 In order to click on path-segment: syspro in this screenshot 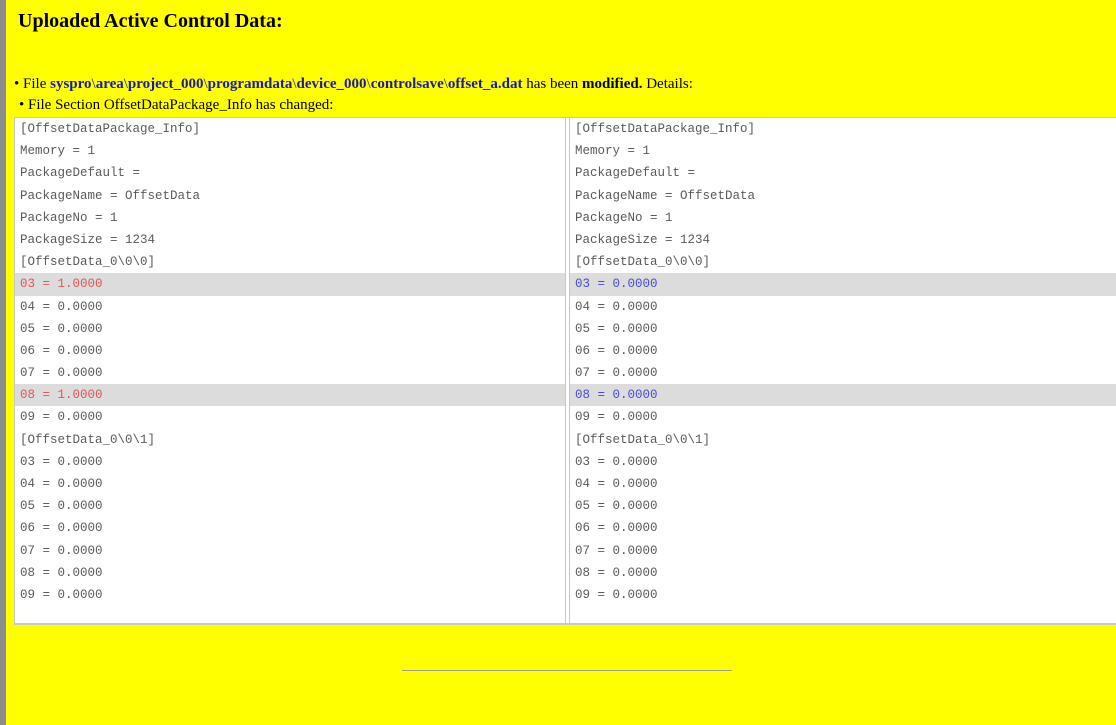, I will do `click(71, 84)`.